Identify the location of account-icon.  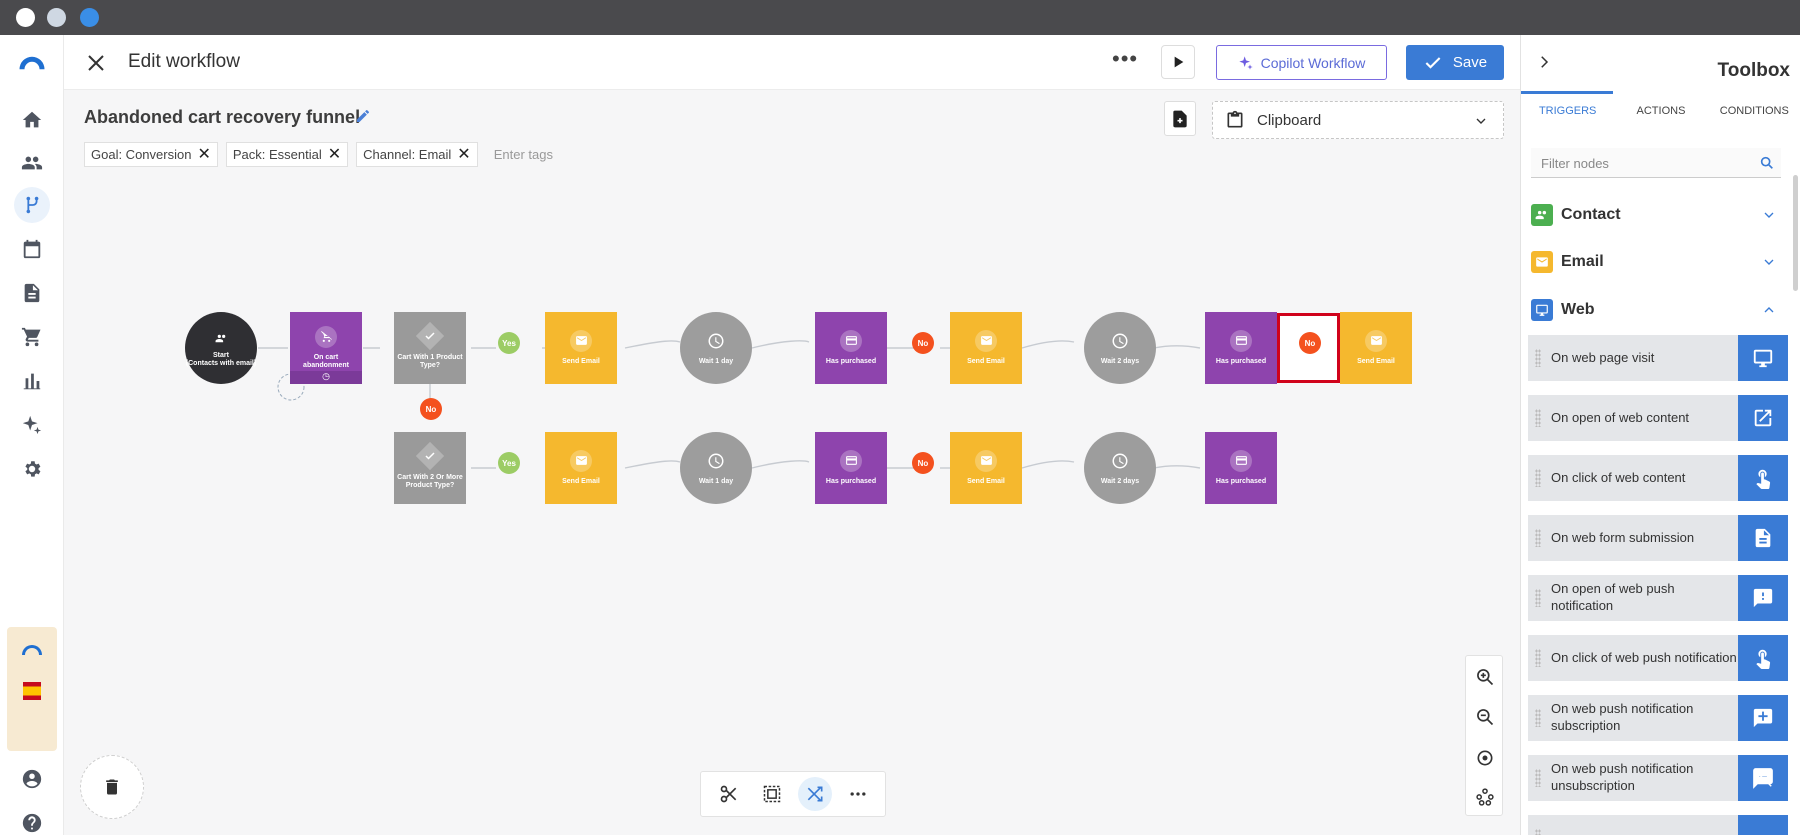
(32, 779).